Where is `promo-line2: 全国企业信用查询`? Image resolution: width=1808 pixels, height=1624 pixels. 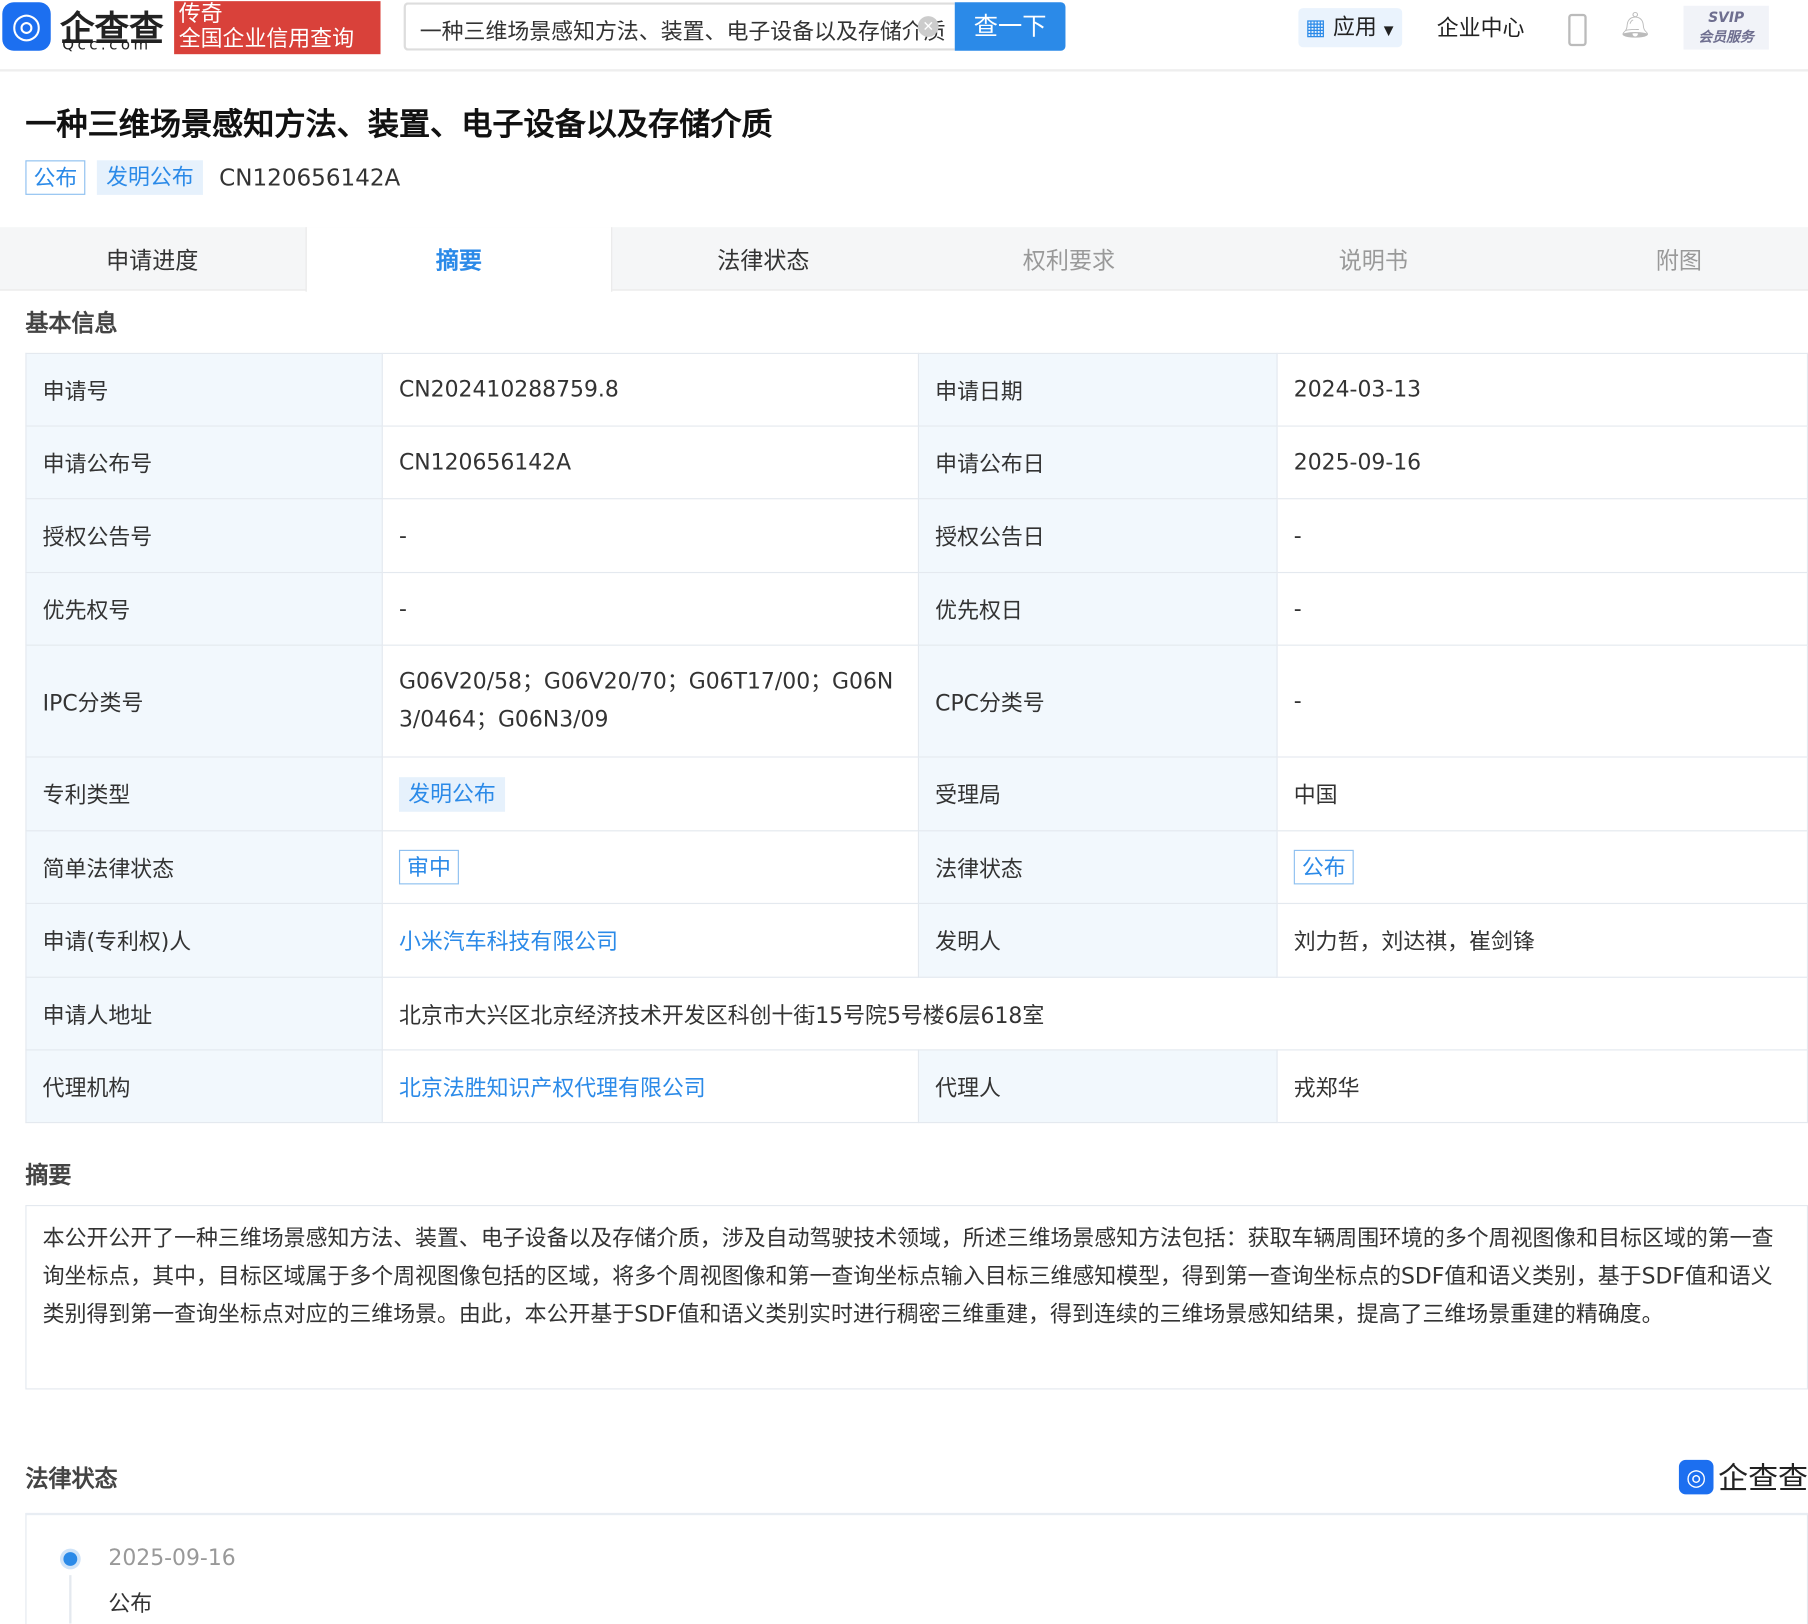 promo-line2: 全国企业信用查询 is located at coordinates (266, 39).